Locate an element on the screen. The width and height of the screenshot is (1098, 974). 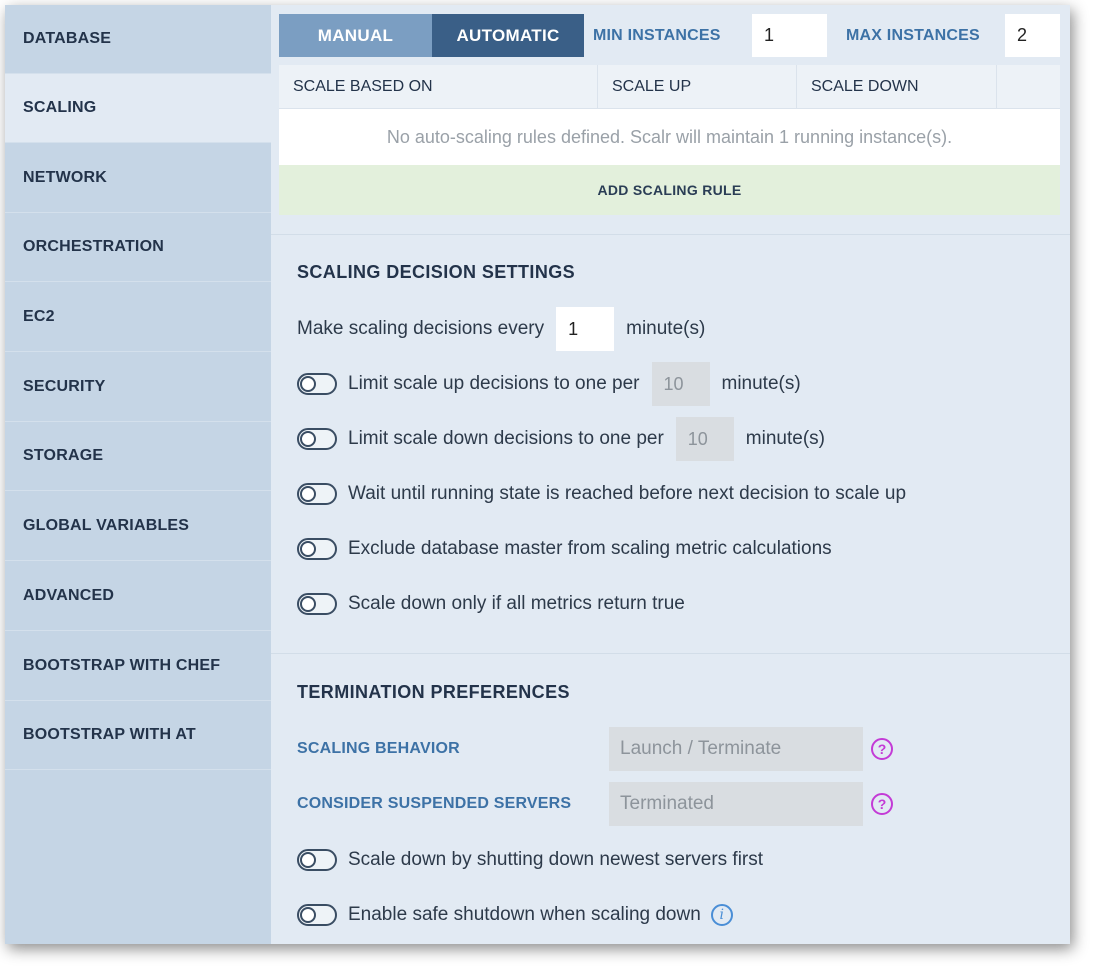
sidebar-item-scaling: SCALING is located at coordinates (138, 108).